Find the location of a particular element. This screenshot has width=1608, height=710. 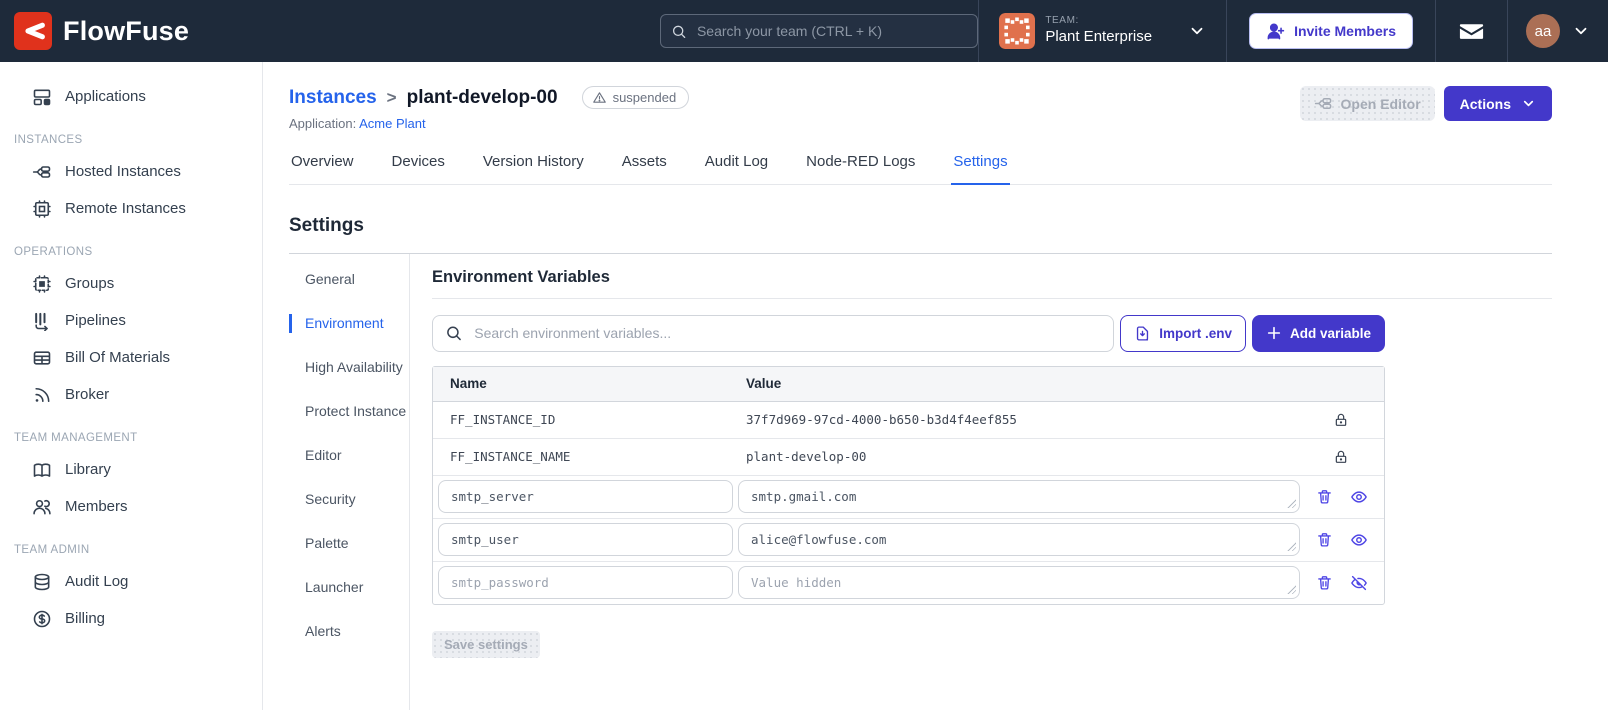

team-switcher: TEAM: Plant Enterprise is located at coordinates (1102, 31).